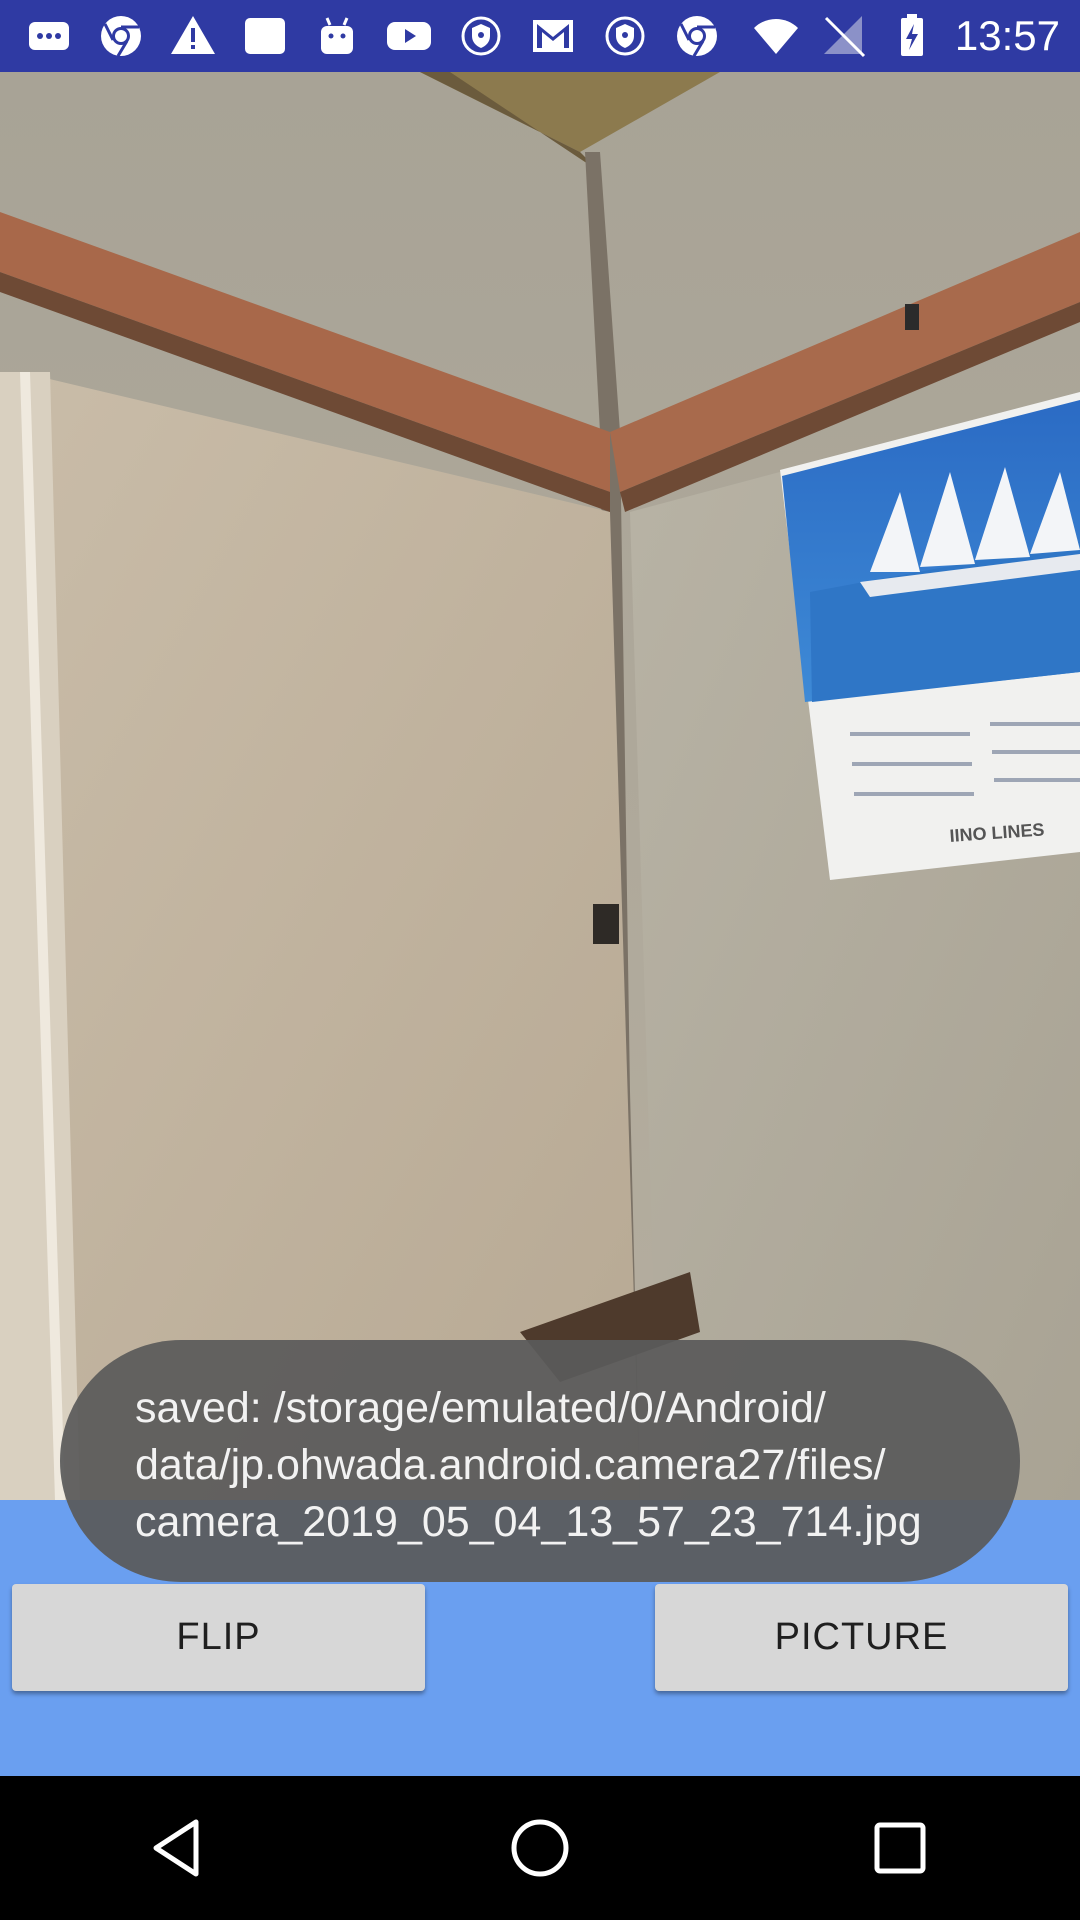  I want to click on navigation-bar, so click(540, 1848).